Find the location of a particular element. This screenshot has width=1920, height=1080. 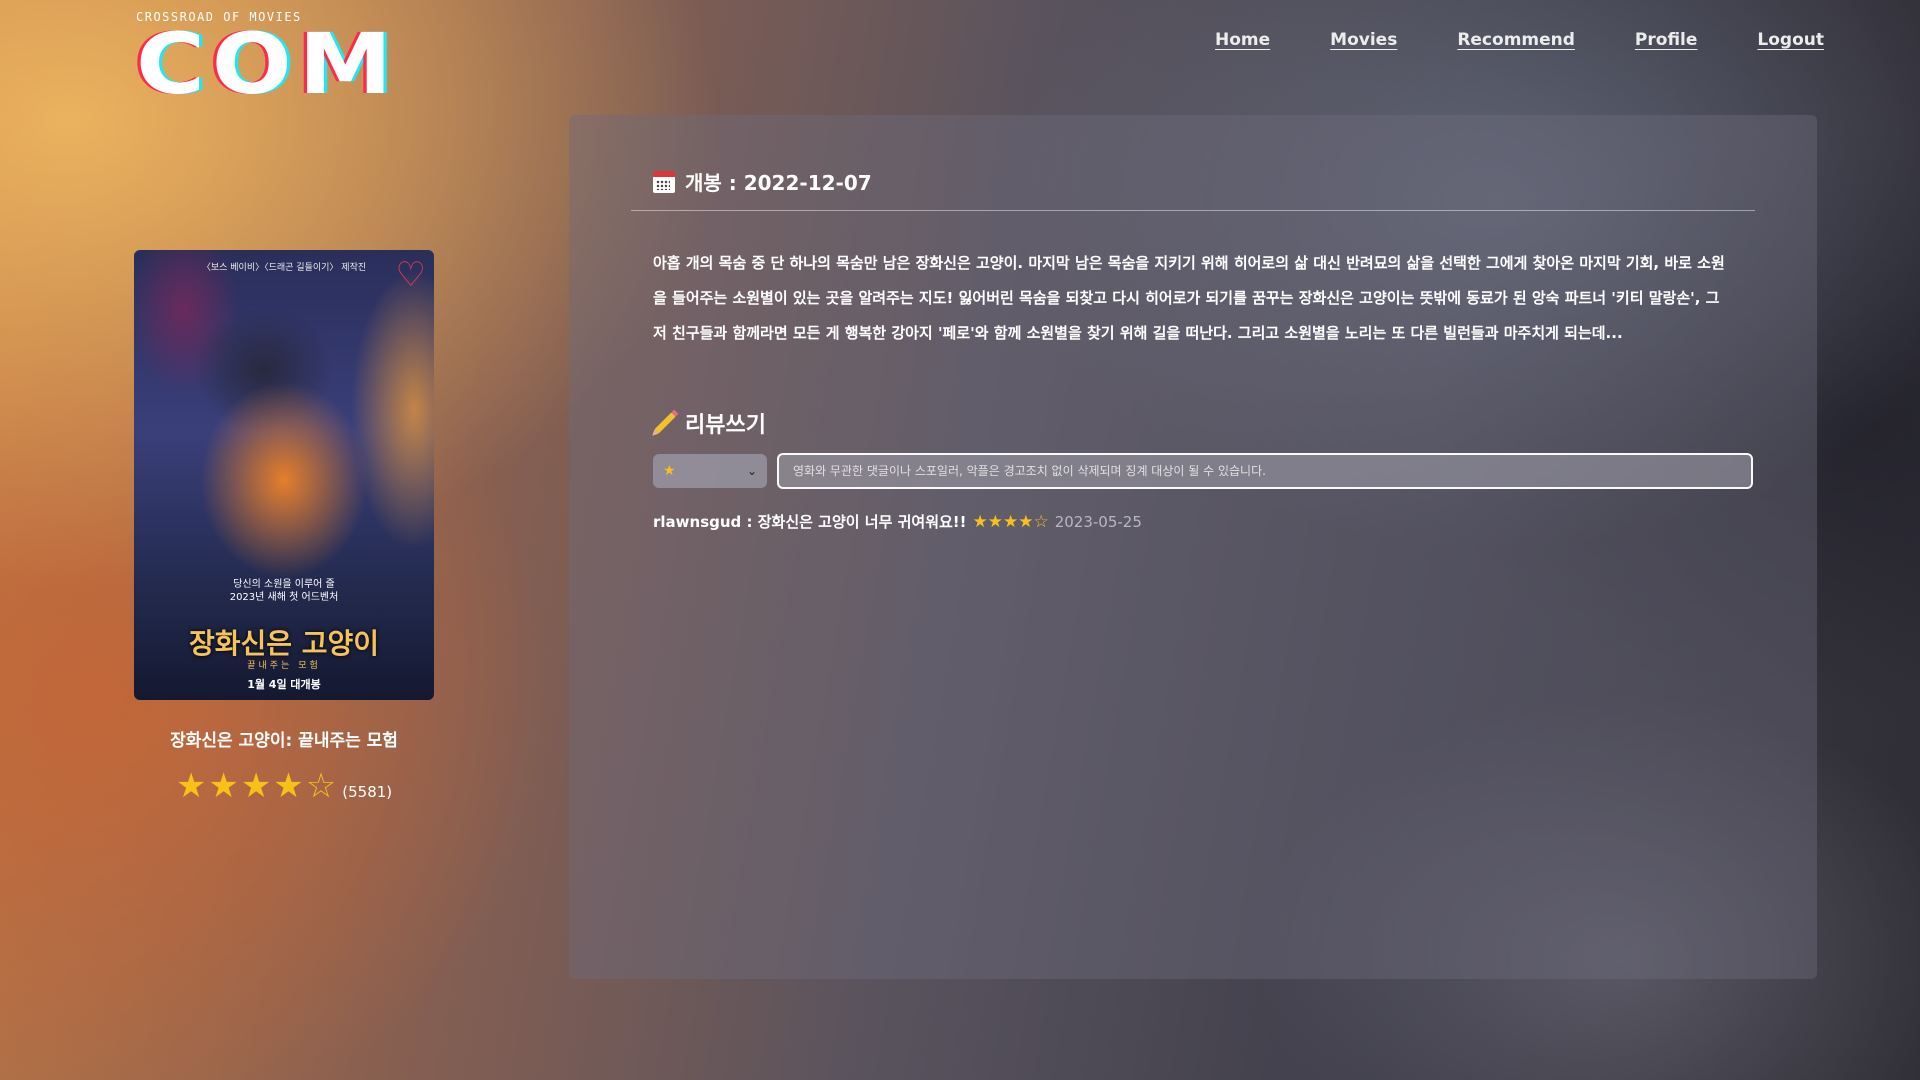

poster-tagline-line-2: 2023년 새해 첫 어드벤처 is located at coordinates (284, 597).